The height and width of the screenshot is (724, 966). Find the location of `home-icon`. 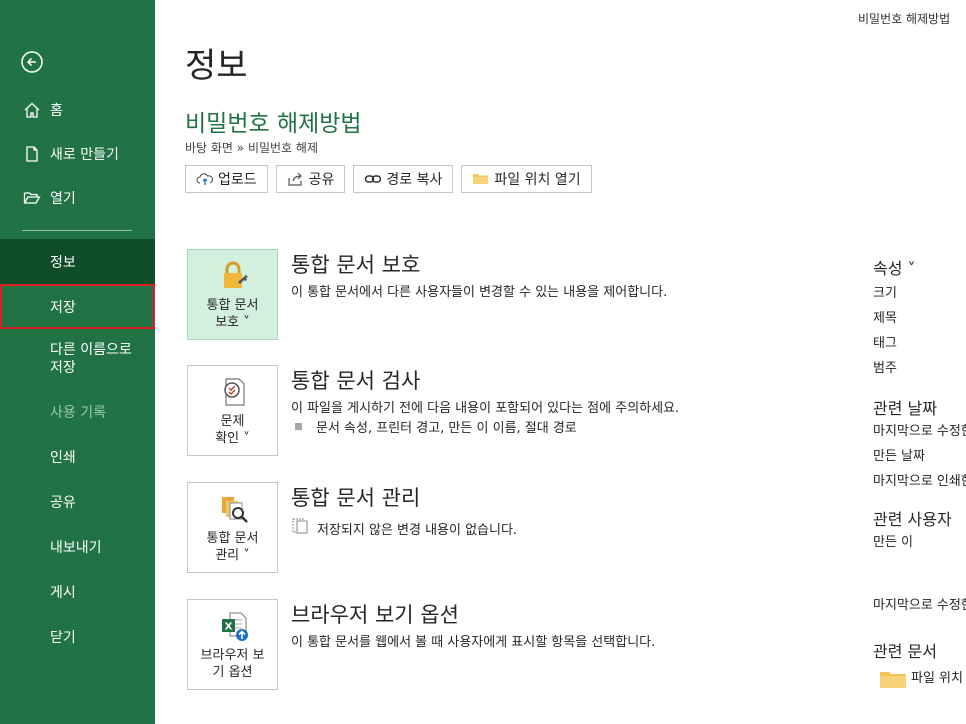

home-icon is located at coordinates (32, 110).